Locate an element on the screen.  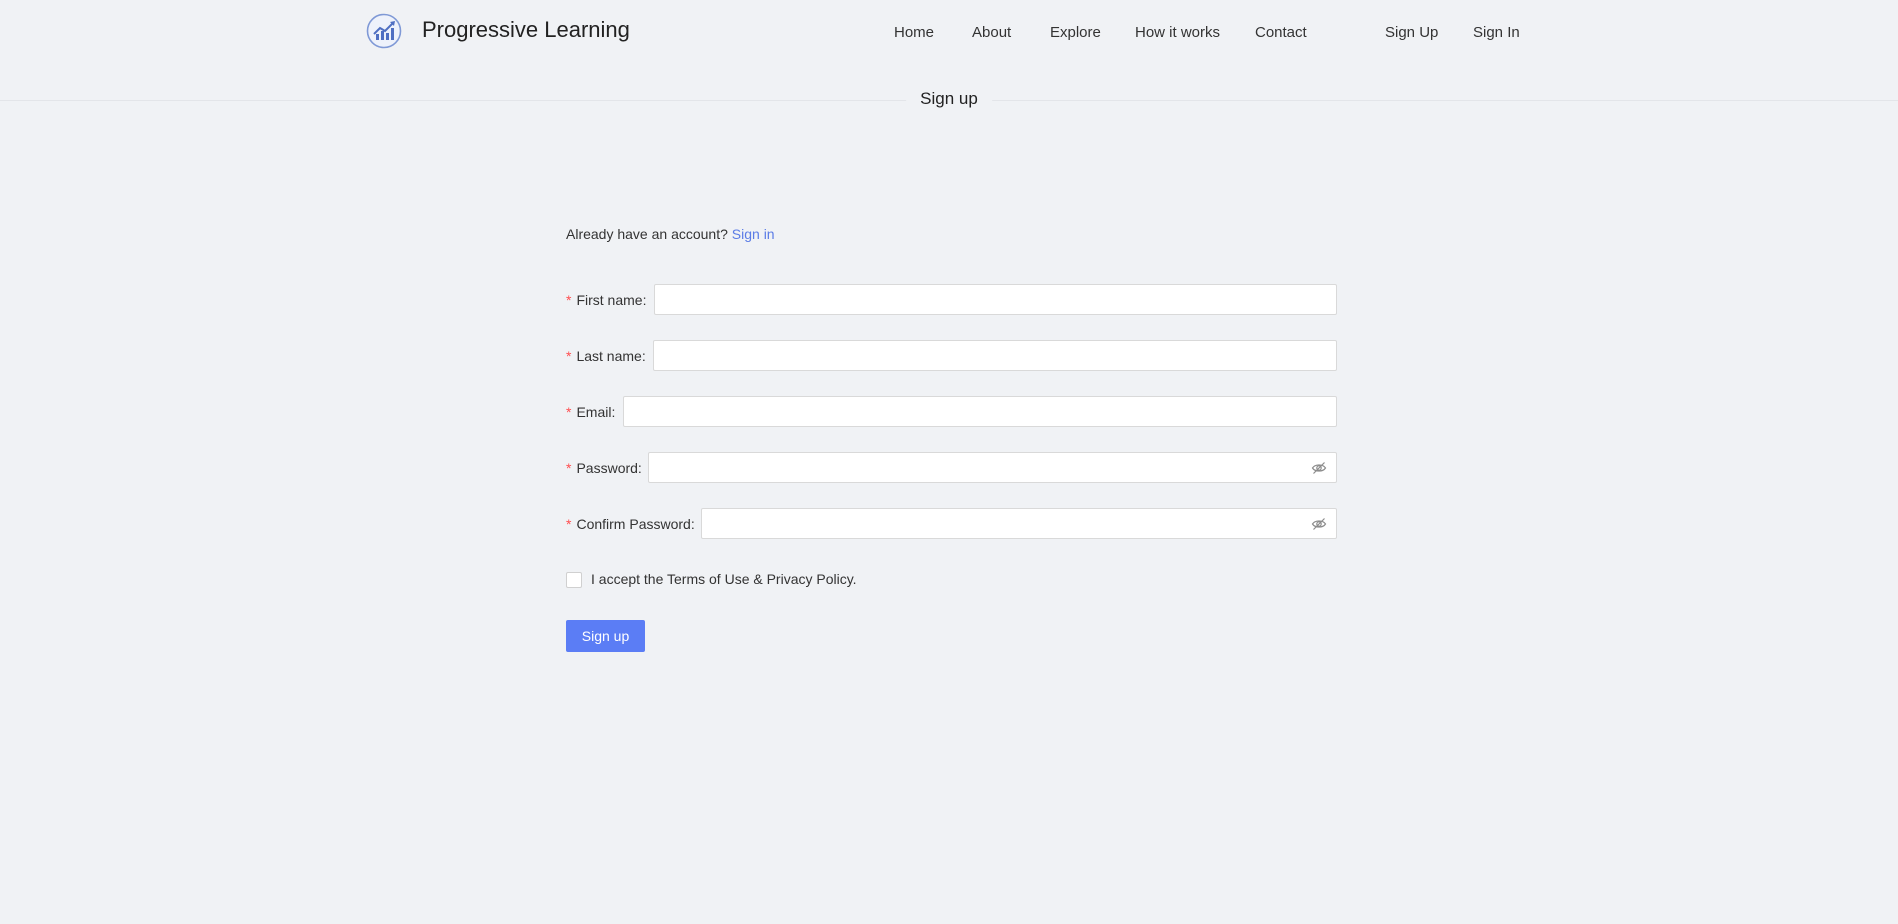
confirm-password-row: * Confirm Password: is located at coordinates (951, 524).